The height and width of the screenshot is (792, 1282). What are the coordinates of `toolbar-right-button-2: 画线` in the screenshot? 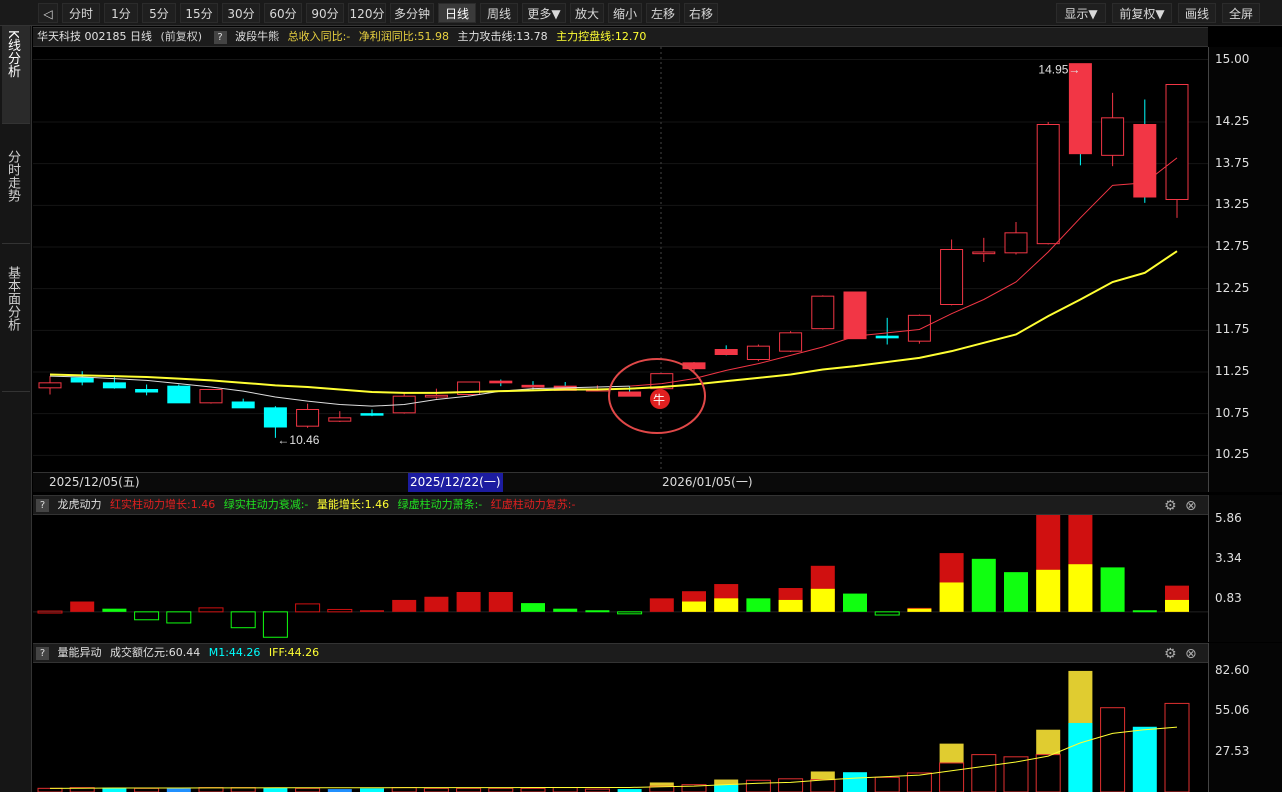 It's located at (1197, 13).